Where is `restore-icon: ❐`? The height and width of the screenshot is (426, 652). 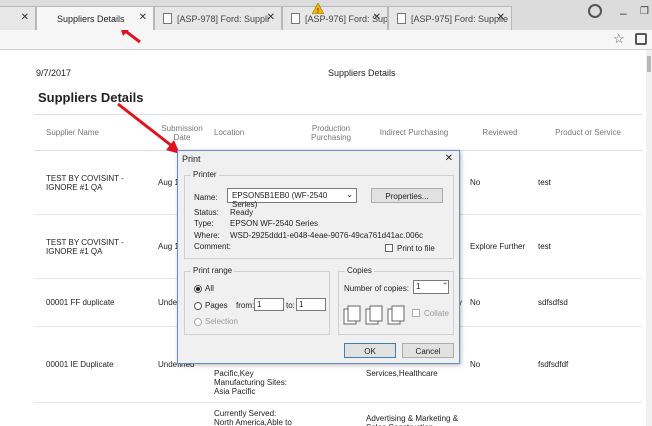
restore-icon: ❐ is located at coordinates (644, 11).